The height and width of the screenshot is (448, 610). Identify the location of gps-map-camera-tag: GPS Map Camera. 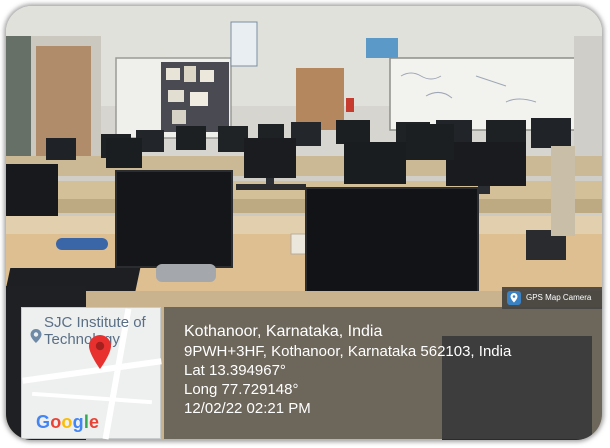
(552, 298).